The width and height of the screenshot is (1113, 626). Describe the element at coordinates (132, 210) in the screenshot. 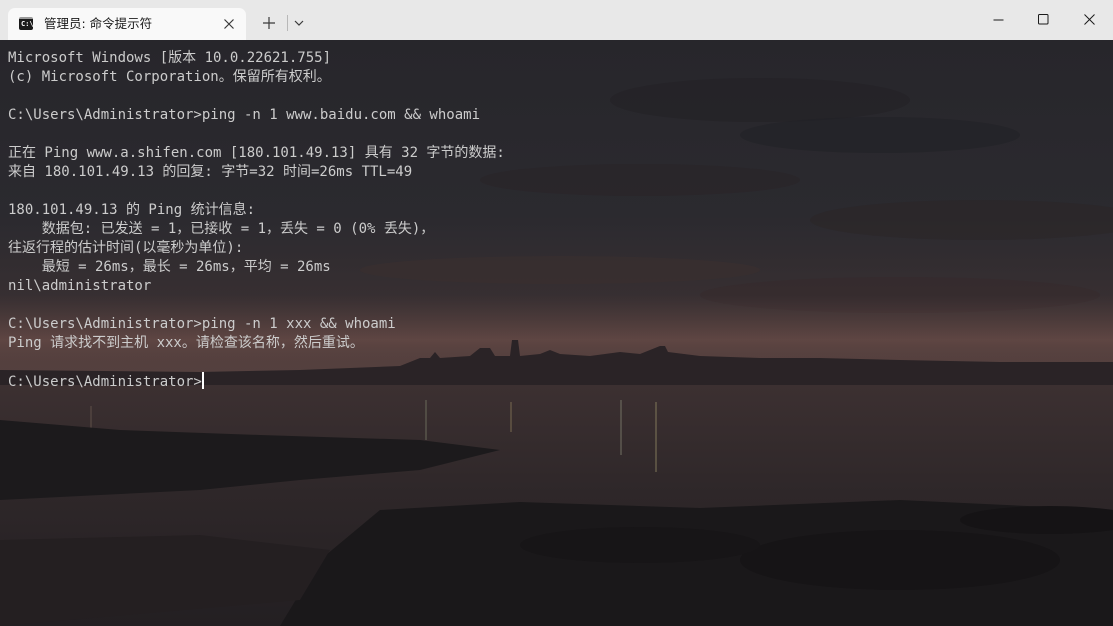

I see `terminal-line: 180.101.49.13 的 Ping 统计信息:` at that location.